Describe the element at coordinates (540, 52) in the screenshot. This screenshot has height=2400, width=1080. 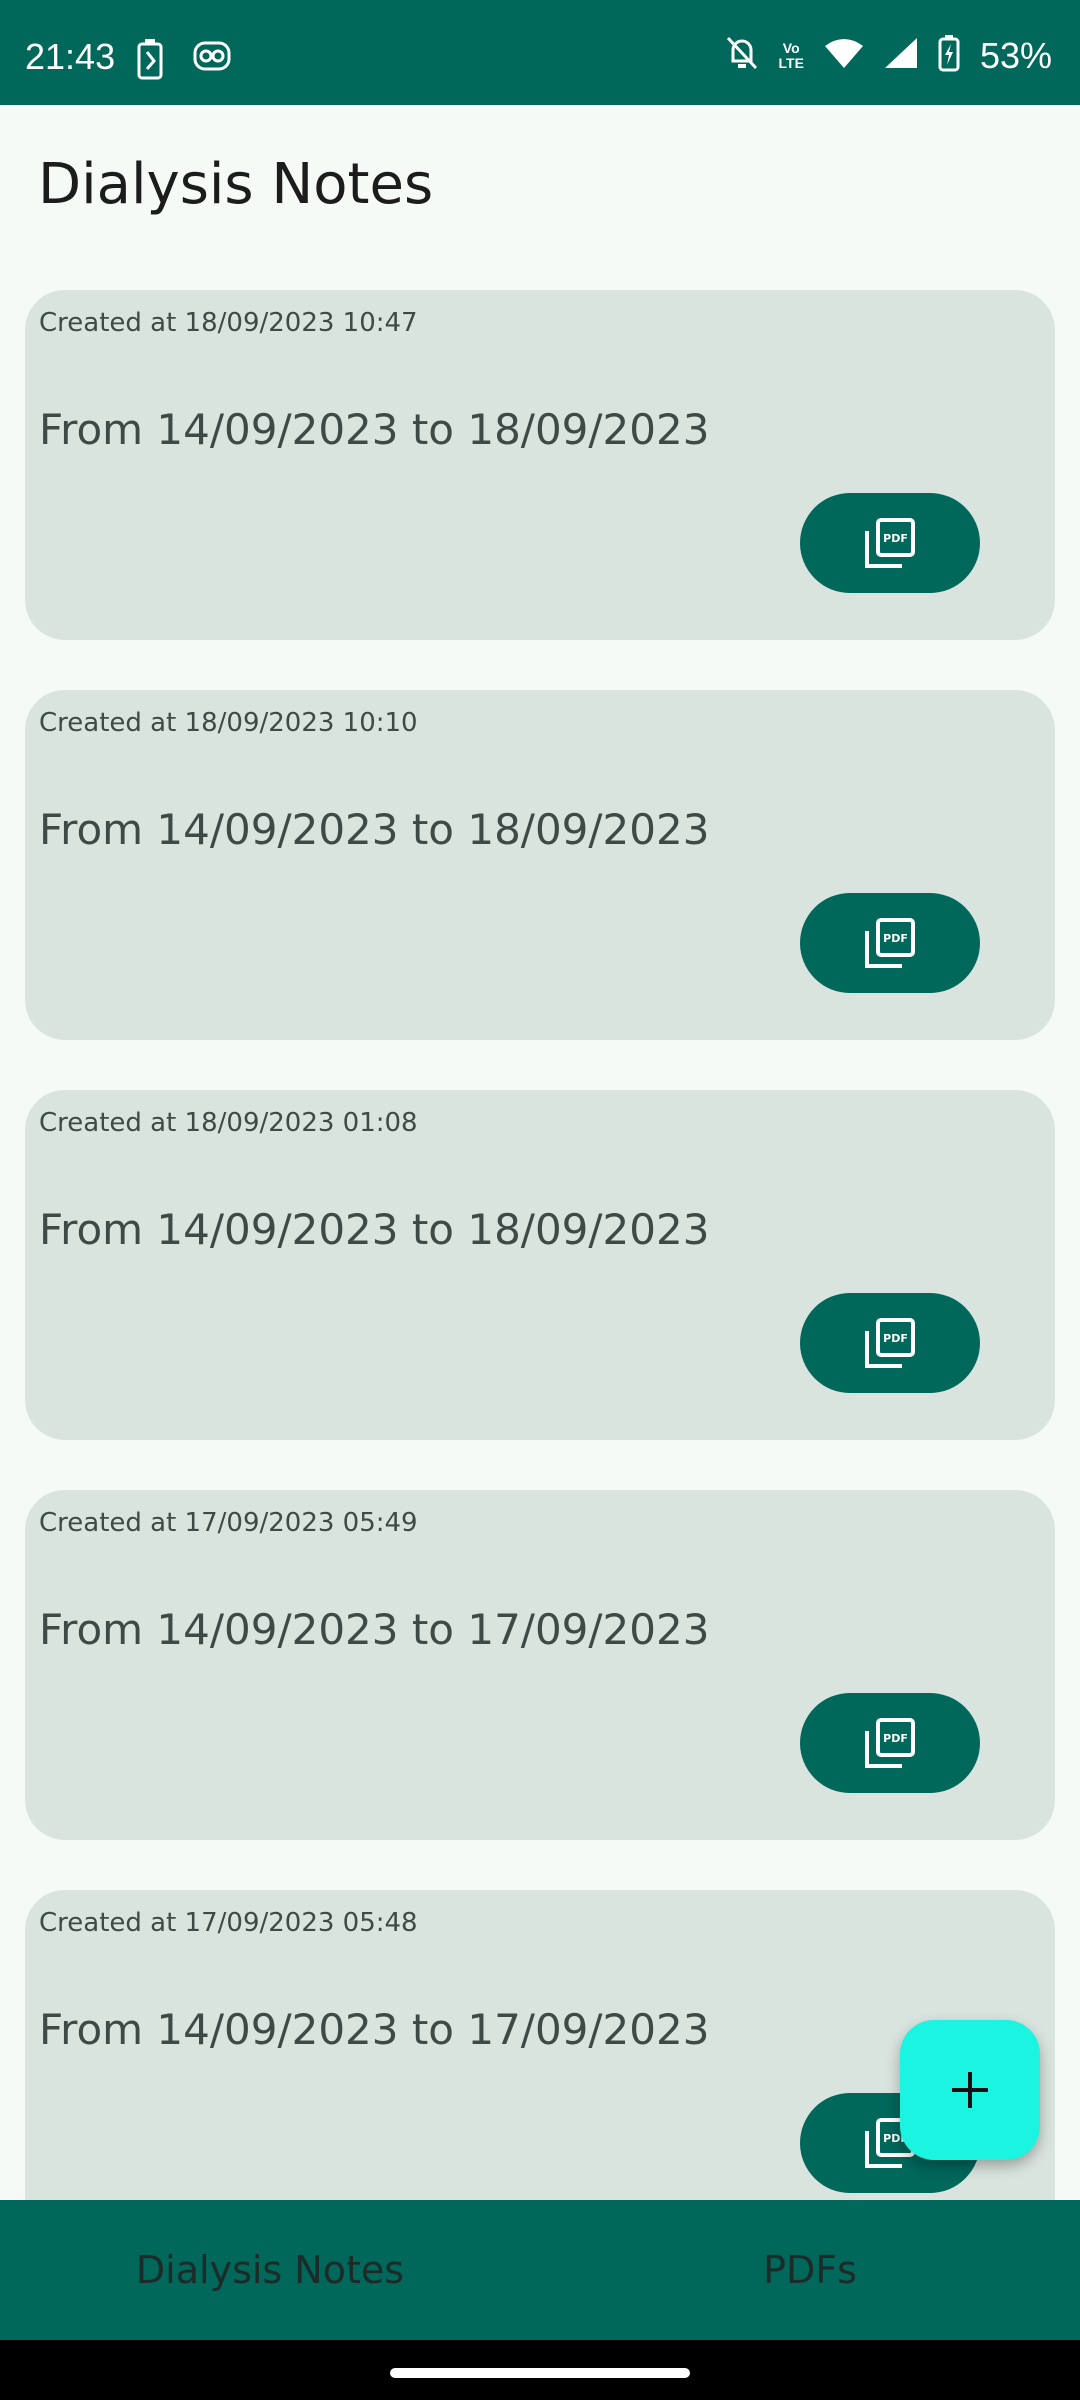
I see `status-bar: 21:43 Vo LTE 53%` at that location.